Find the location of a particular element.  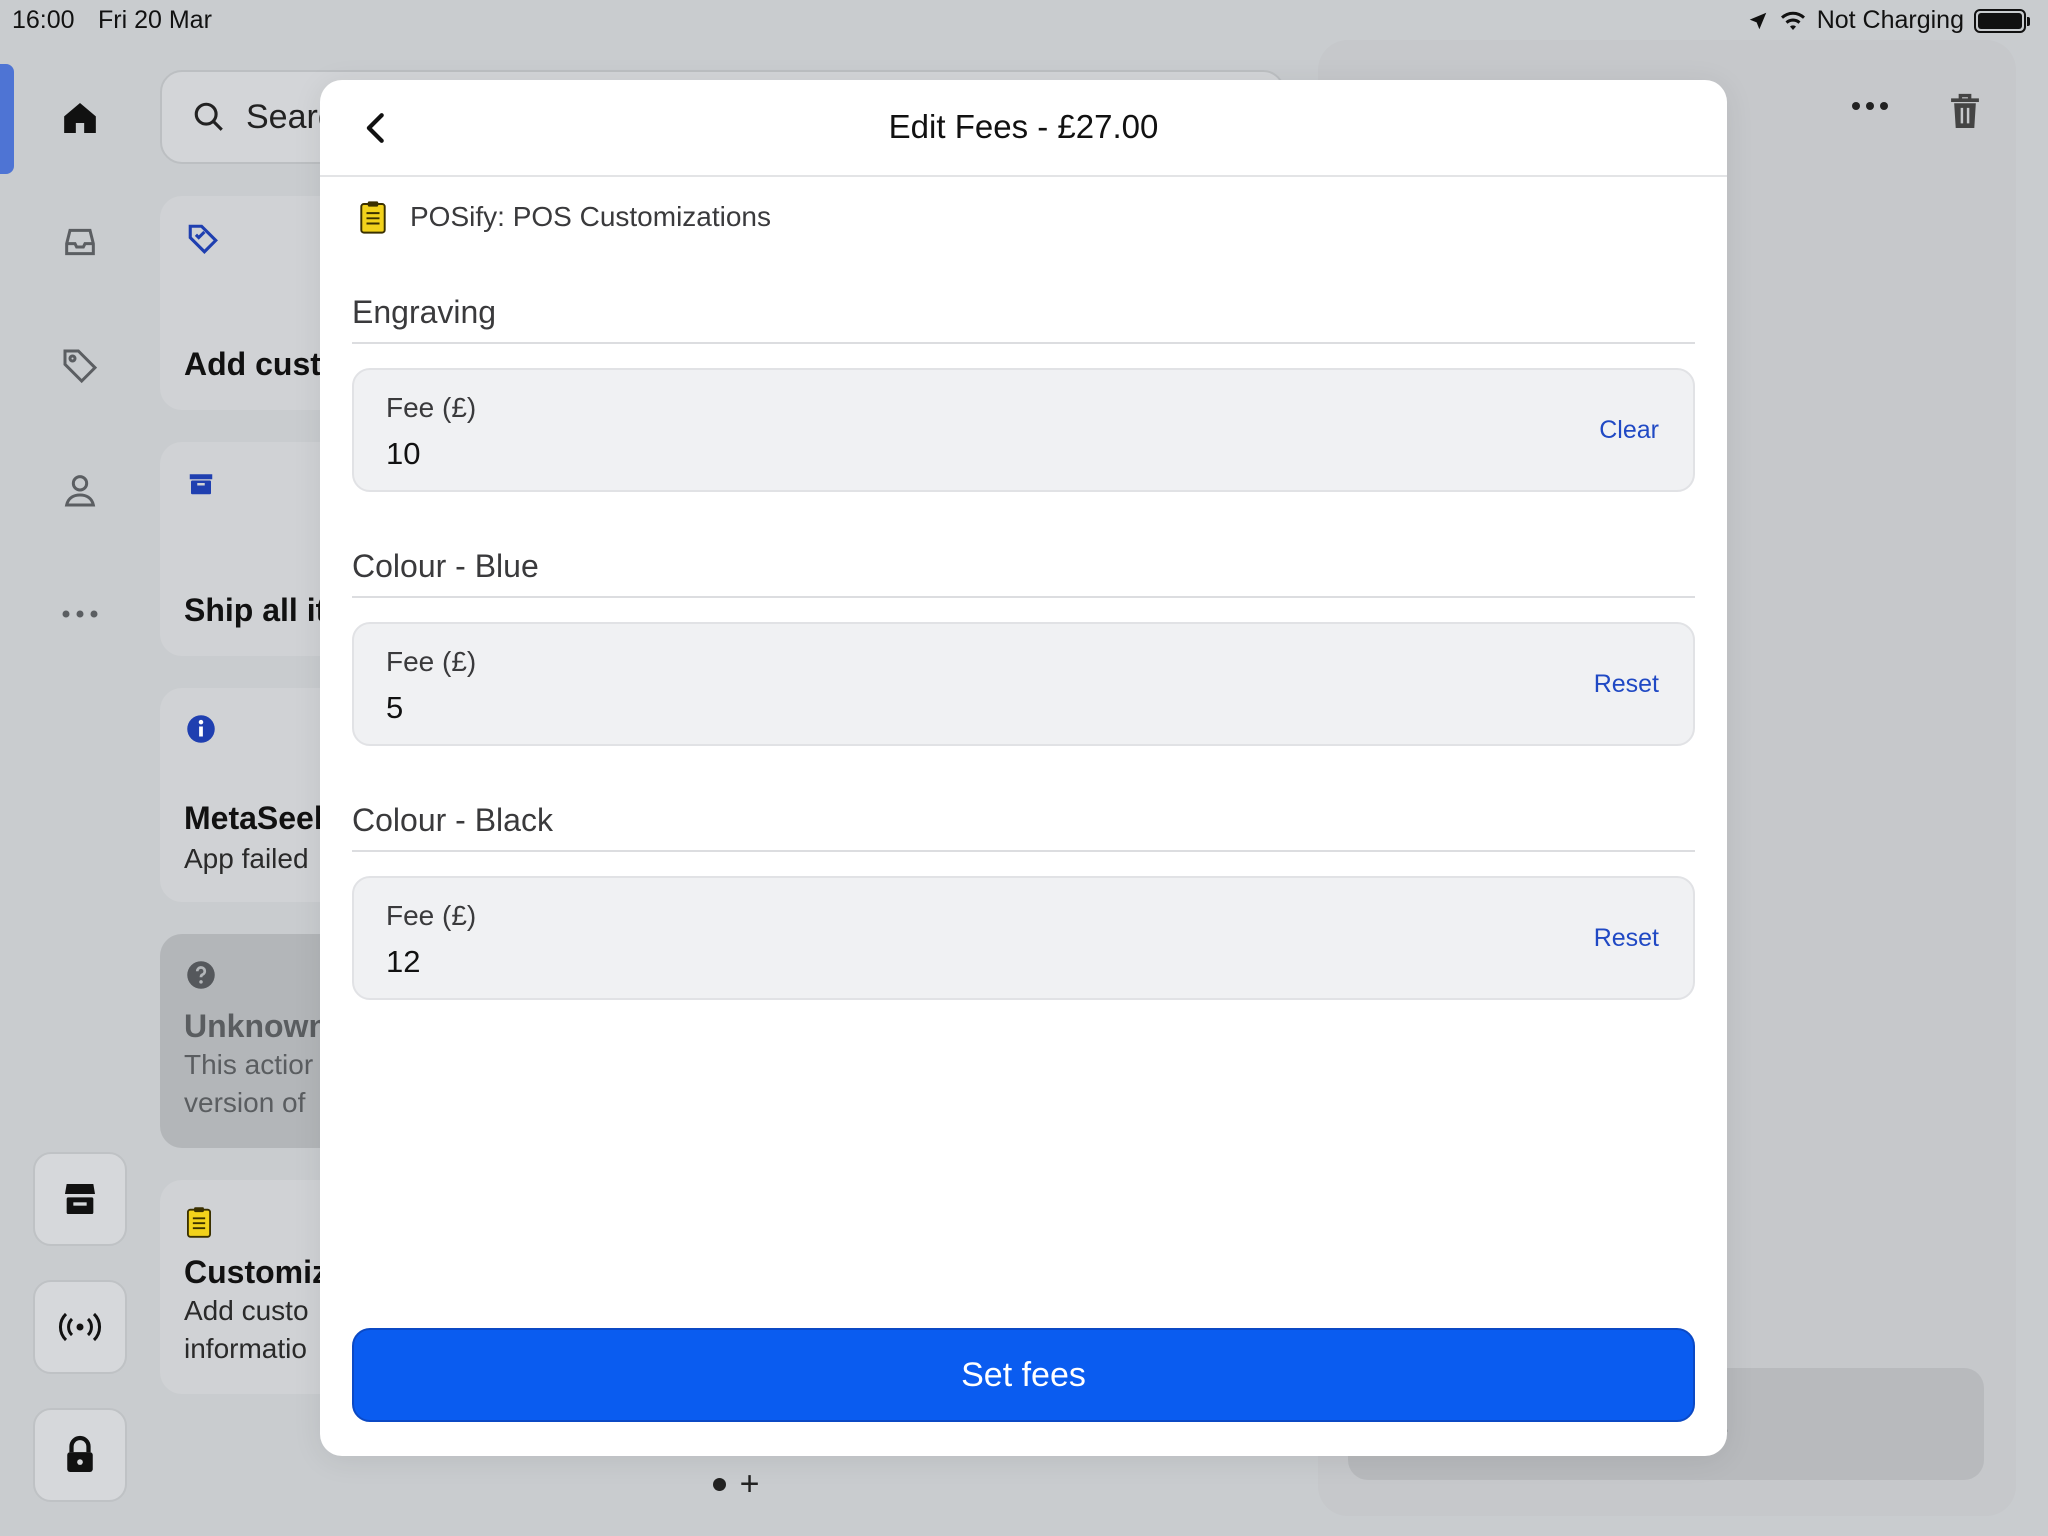

fee-input: Fee (£) 5 Reset is located at coordinates (1023, 684).